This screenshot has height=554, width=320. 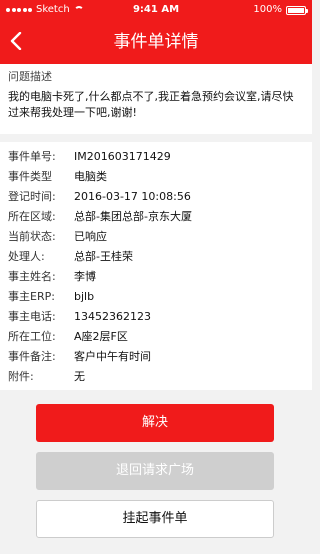 I want to click on detail-value: 无, so click(x=79, y=376).